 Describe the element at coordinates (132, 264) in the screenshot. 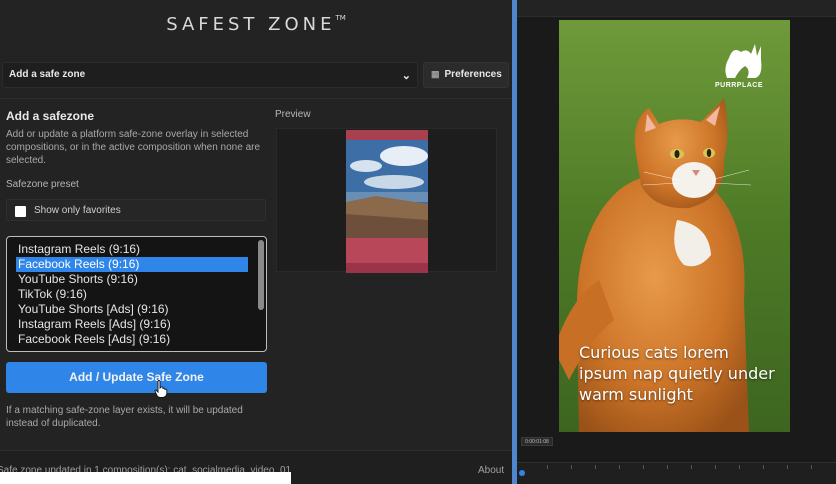

I see `list-item-selected: Facebook Reels (9:16)` at that location.